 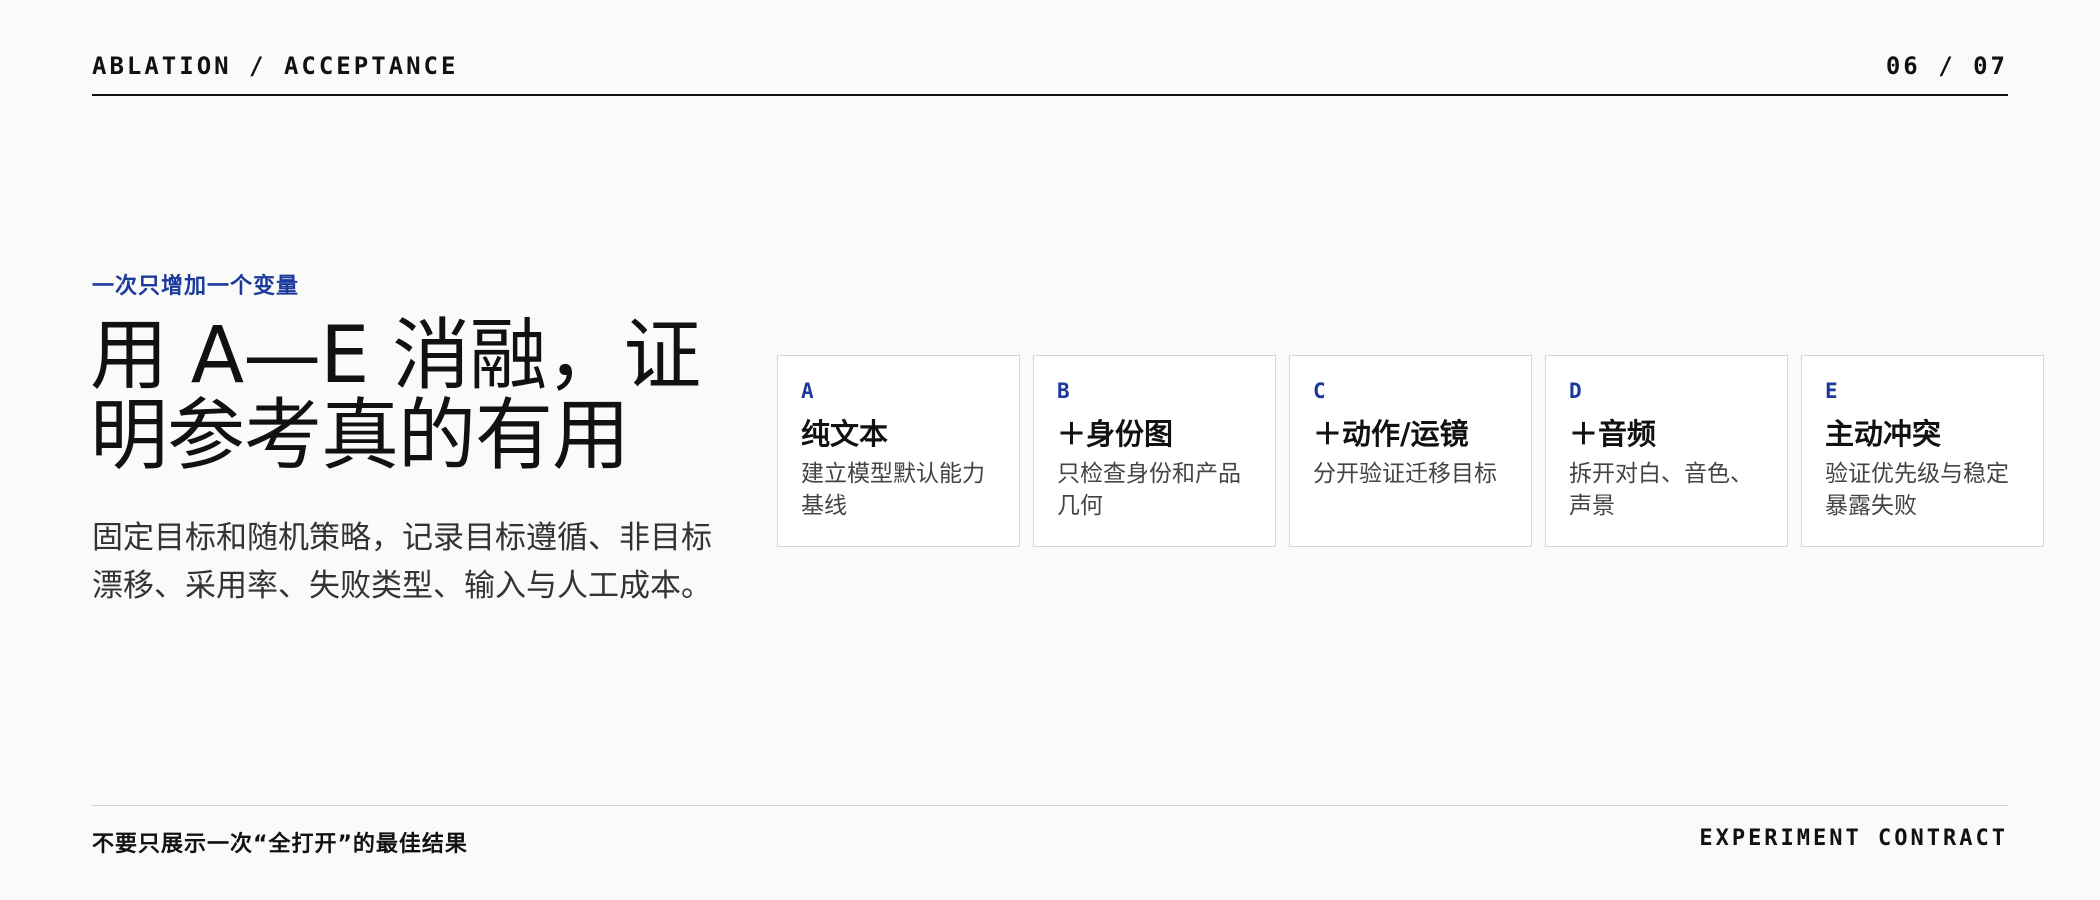 What do you see at coordinates (1063, 391) in the screenshot?
I see `card-letter: B` at bounding box center [1063, 391].